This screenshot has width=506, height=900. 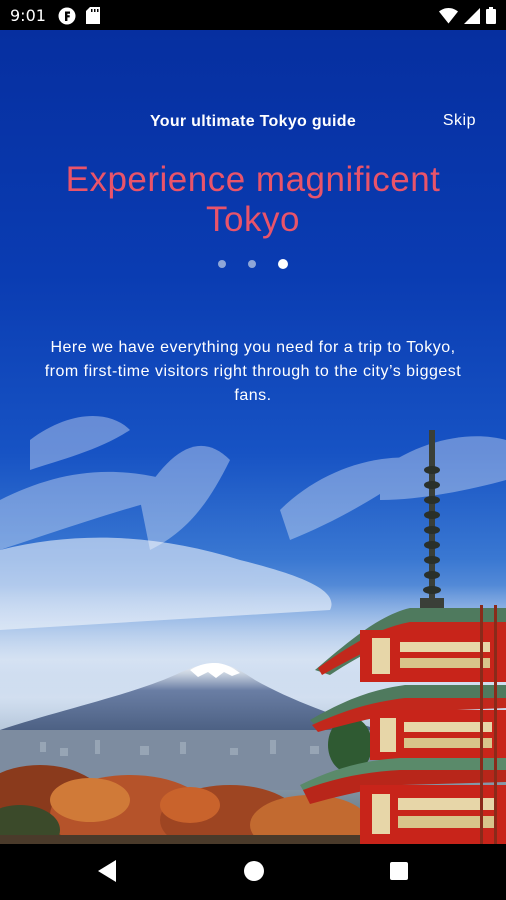 I want to click on sd-card-icon, so click(x=93, y=17).